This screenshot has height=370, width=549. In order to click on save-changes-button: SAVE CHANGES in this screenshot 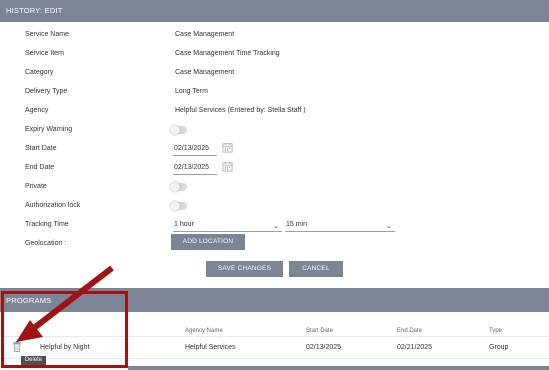, I will do `click(244, 269)`.